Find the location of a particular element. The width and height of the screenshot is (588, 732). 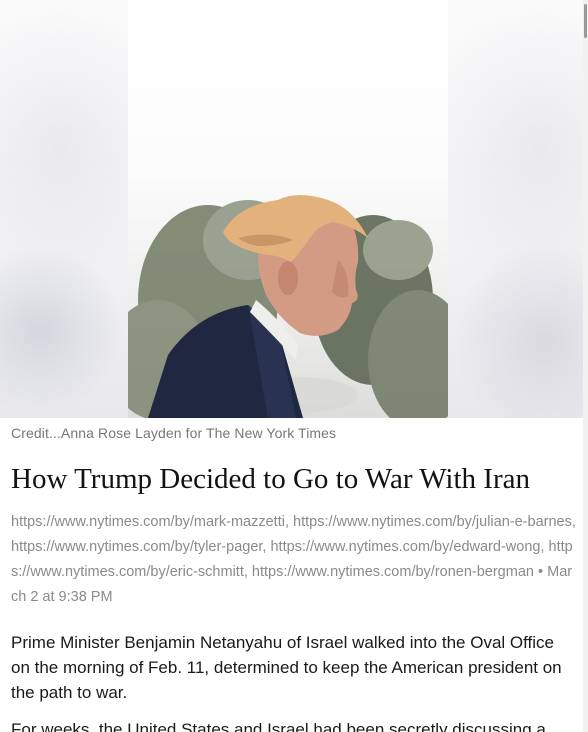

scrollbar-thumb is located at coordinates (585, 21).